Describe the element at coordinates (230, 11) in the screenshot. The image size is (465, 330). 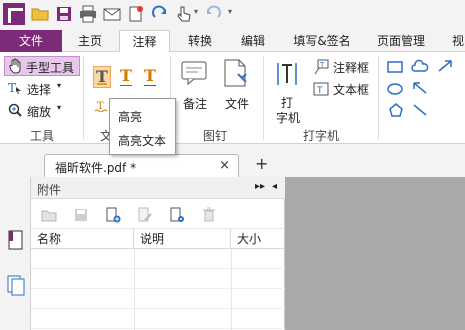
I see `customize-qat-icon: ▾` at that location.